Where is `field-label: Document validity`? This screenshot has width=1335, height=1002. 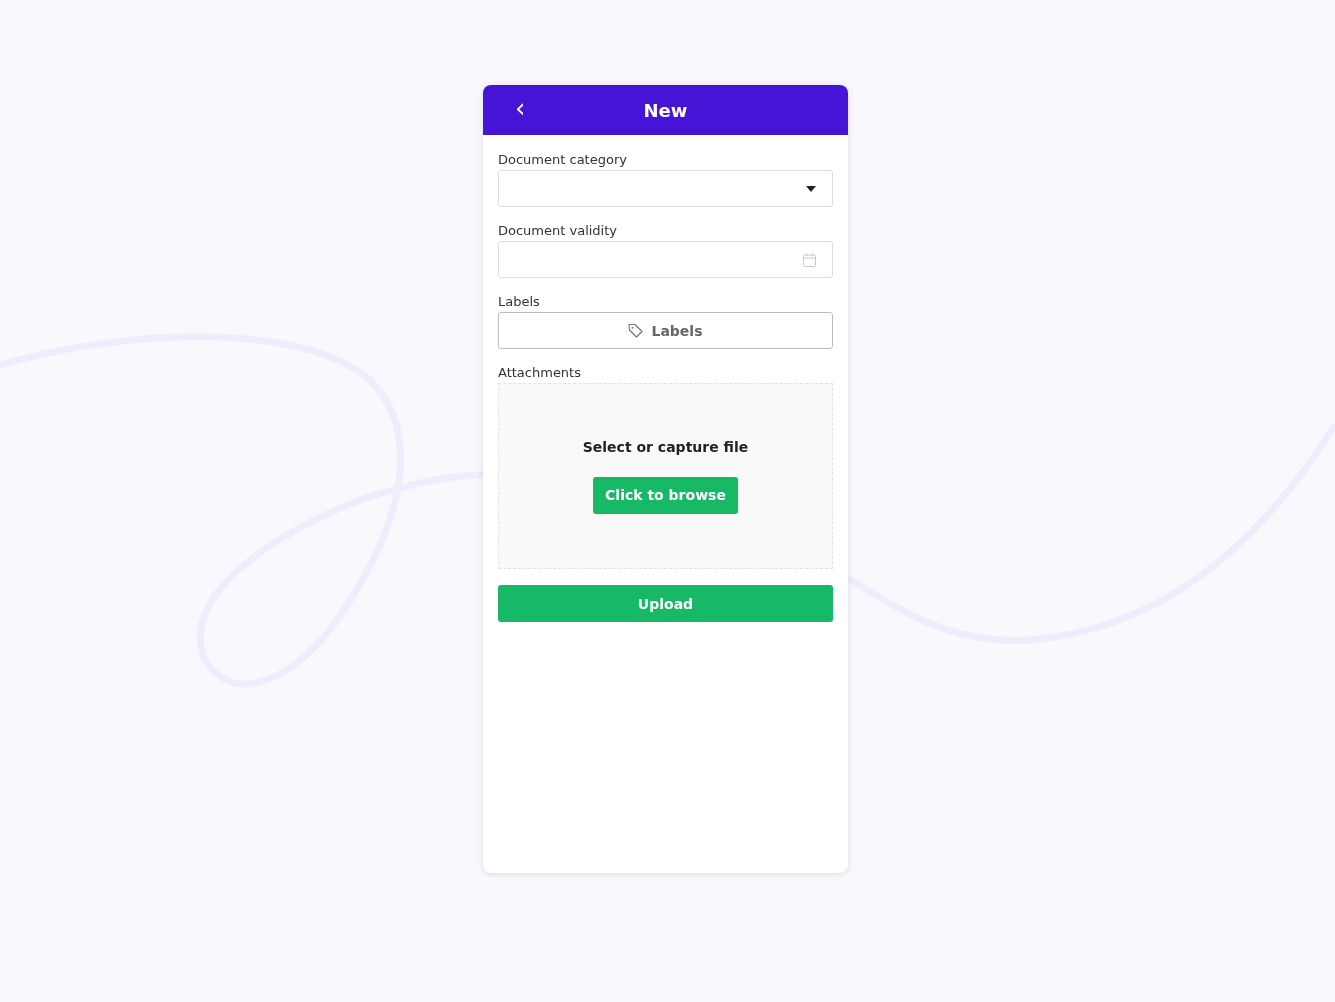 field-label: Document validity is located at coordinates (558, 230).